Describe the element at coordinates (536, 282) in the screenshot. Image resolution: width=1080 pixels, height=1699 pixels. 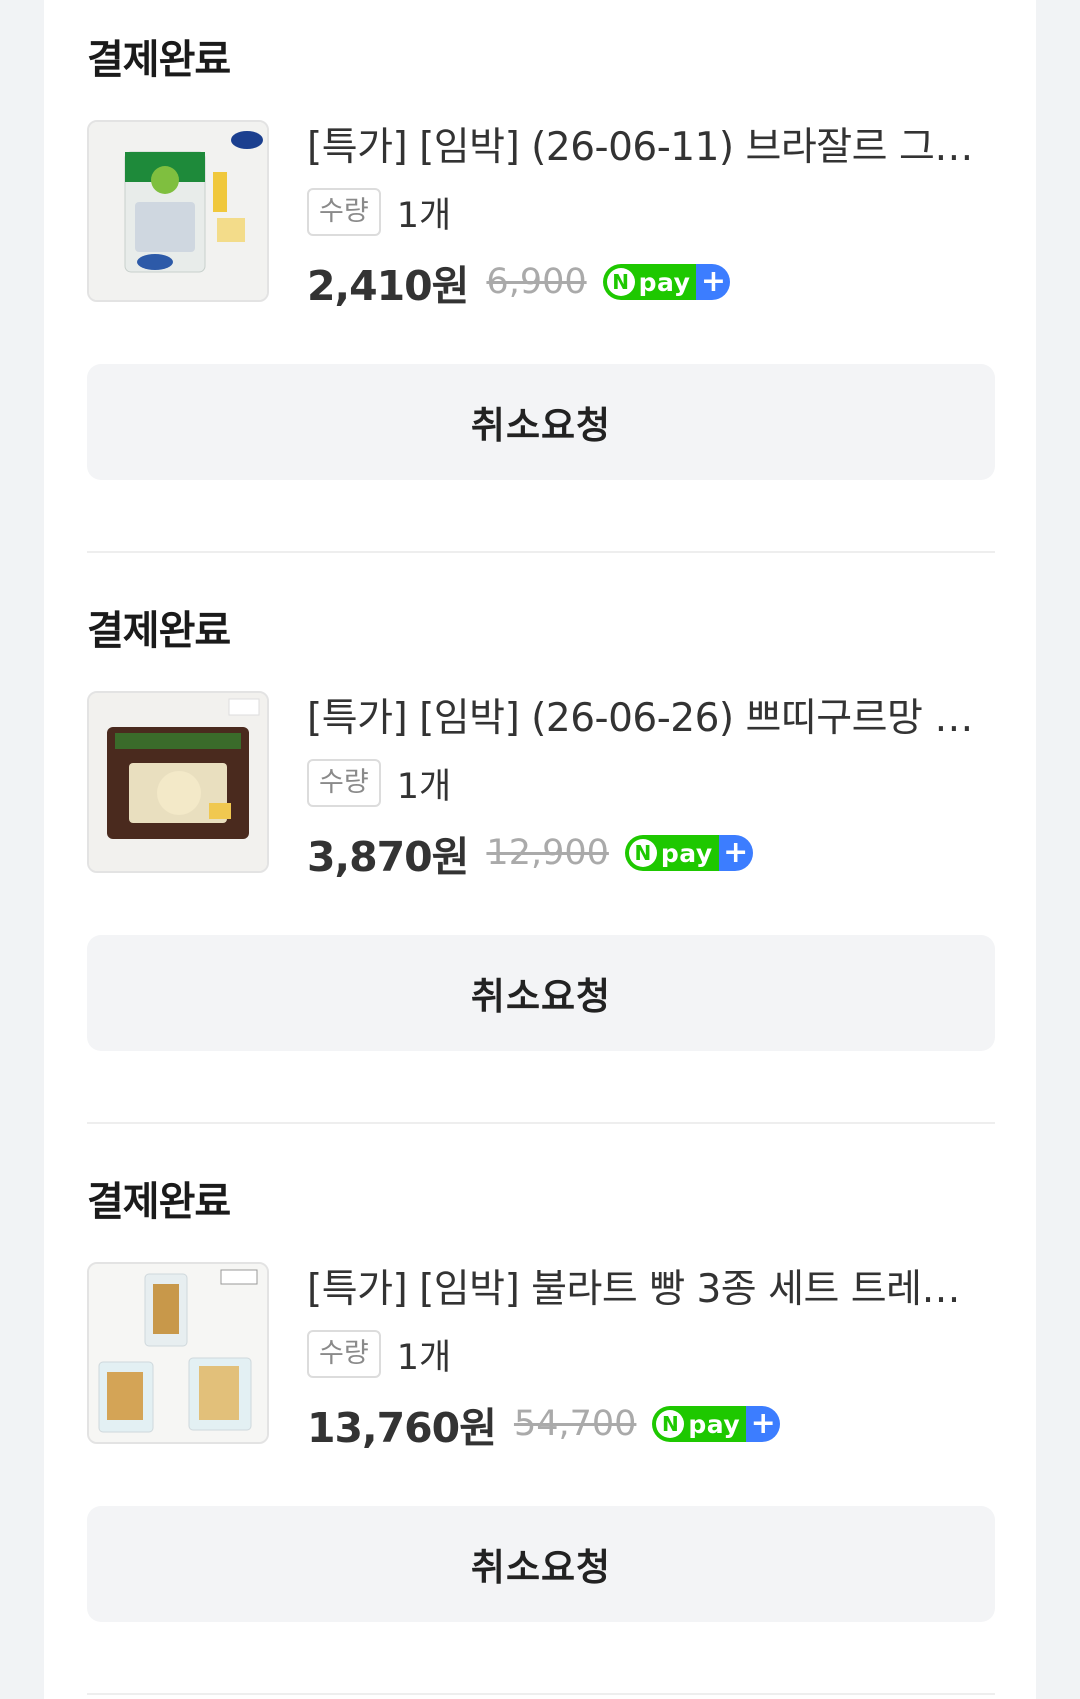
I see `original-price: 6,900` at that location.